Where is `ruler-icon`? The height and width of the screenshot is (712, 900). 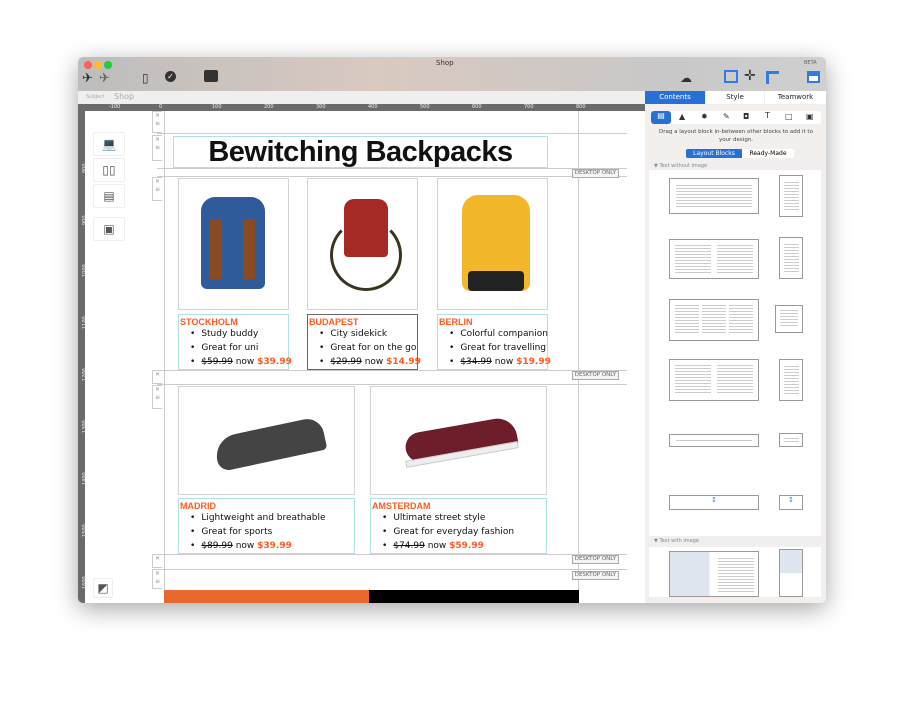
ruler-icon is located at coordinates (772, 77).